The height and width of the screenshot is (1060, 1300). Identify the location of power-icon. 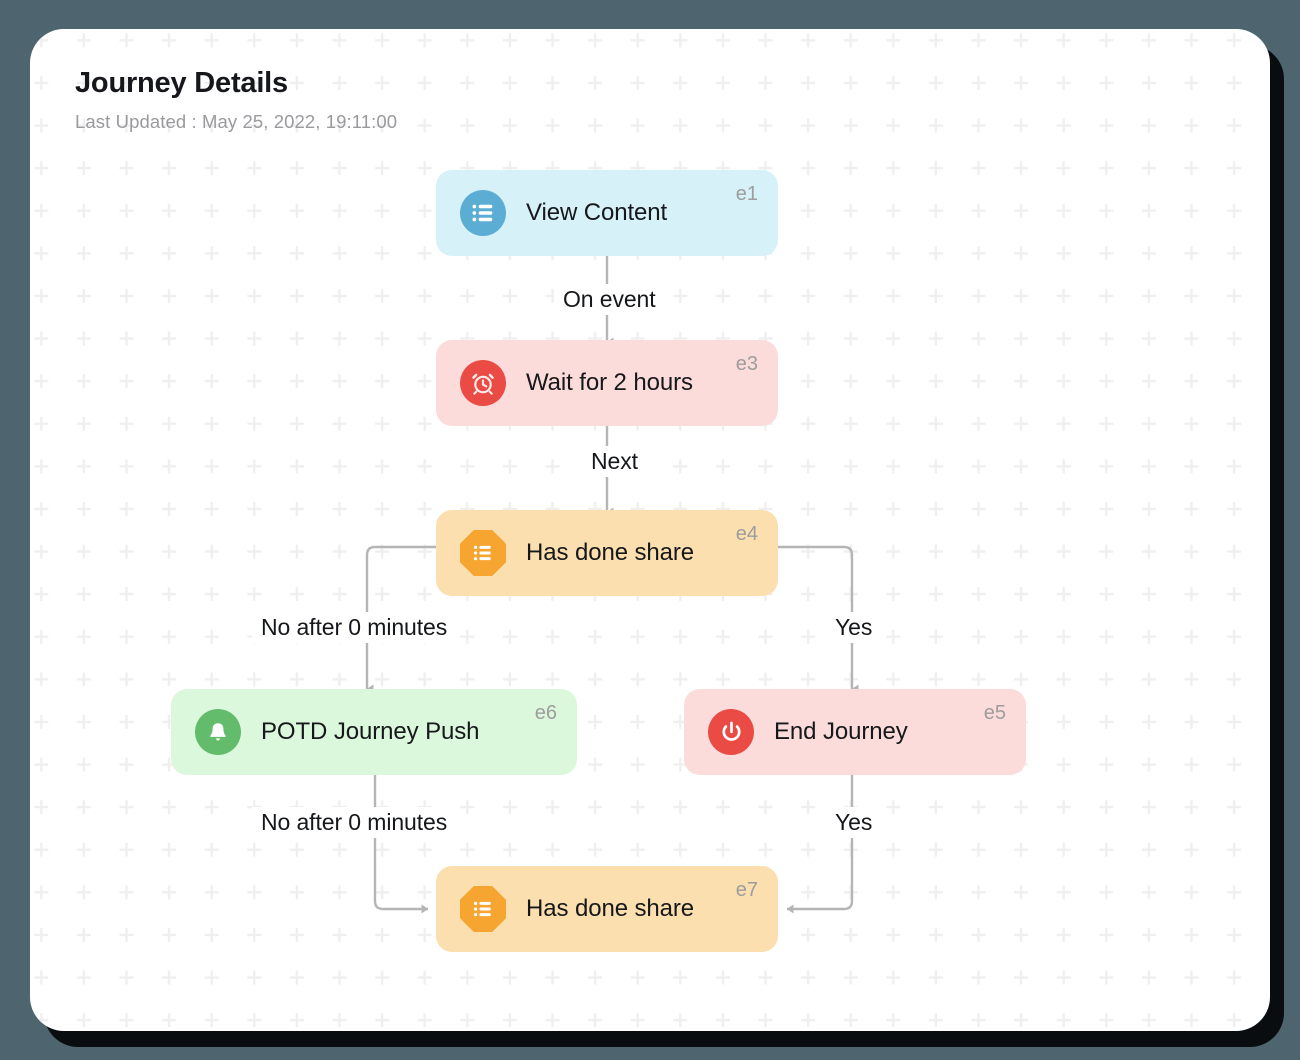
(731, 732).